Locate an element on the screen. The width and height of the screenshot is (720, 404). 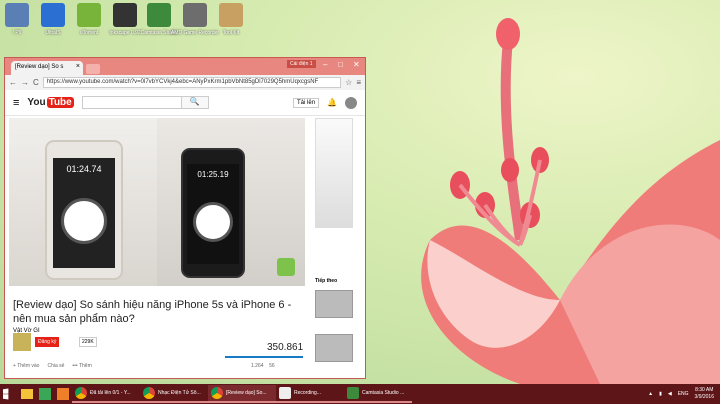
subscriber-count: 229K is located at coordinates (88, 342).